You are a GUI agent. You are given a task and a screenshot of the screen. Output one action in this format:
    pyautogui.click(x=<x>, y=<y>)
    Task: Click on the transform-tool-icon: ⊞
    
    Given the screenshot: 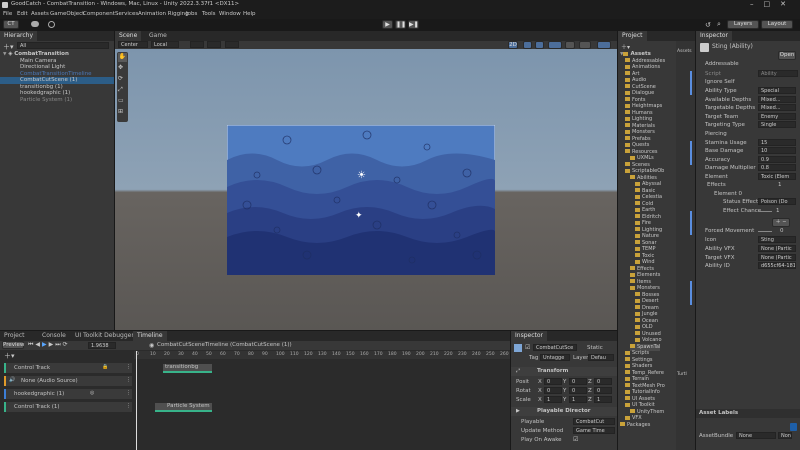 What is the action you would take?
    pyautogui.click(x=120, y=111)
    